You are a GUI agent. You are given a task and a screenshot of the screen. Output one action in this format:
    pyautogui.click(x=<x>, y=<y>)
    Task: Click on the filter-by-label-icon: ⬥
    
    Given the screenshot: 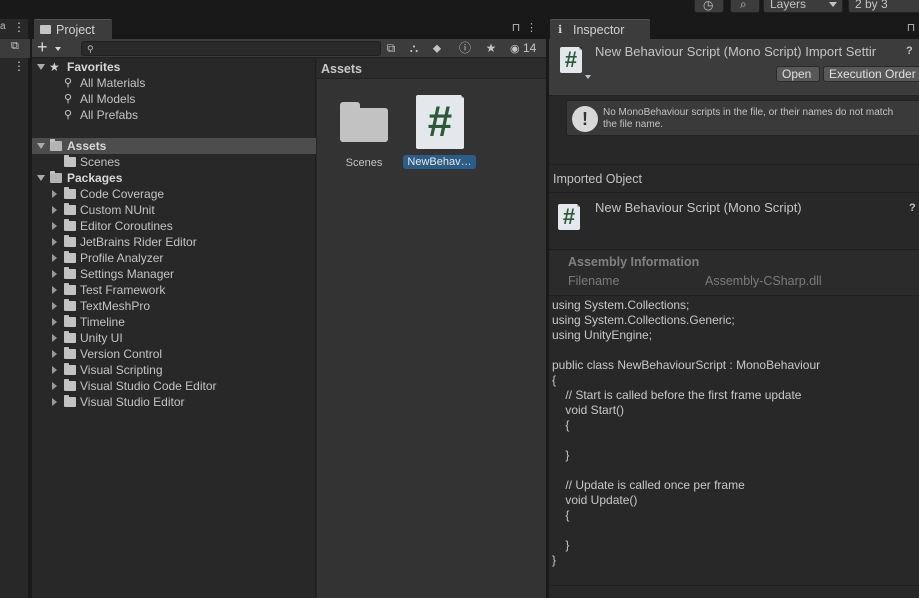 What is the action you would take?
    pyautogui.click(x=437, y=48)
    